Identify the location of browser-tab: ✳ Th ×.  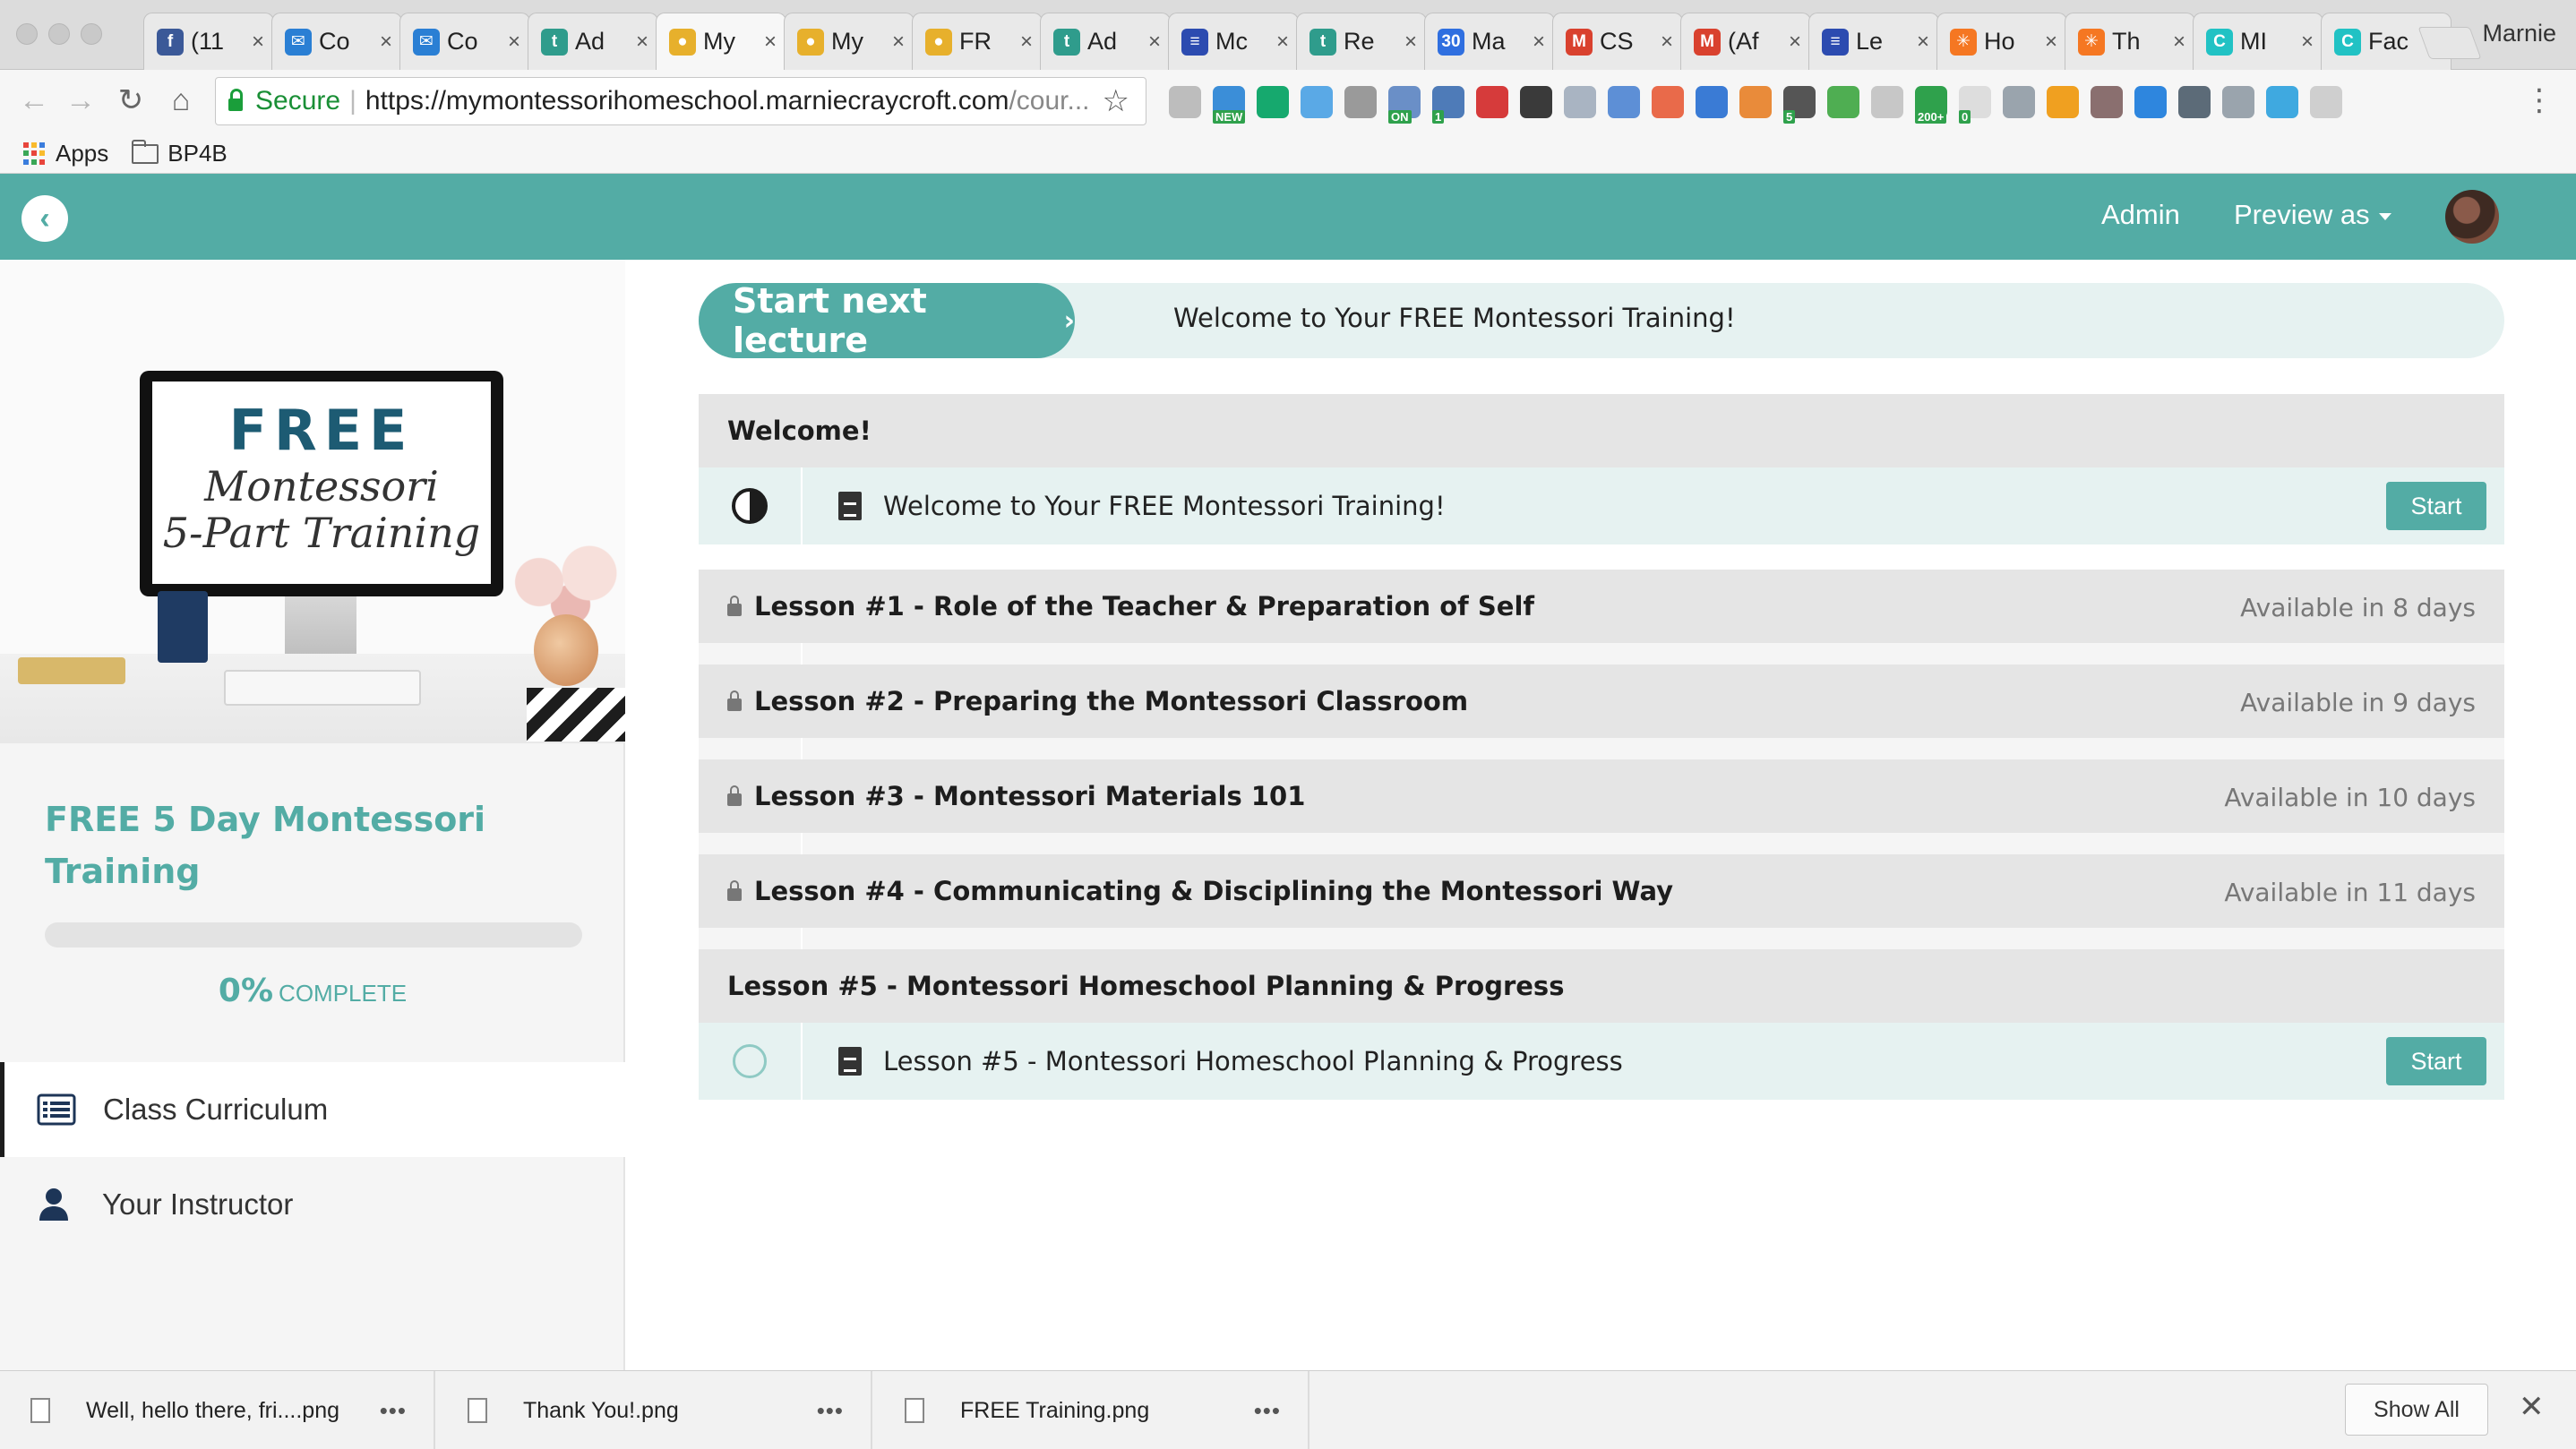
(2130, 42).